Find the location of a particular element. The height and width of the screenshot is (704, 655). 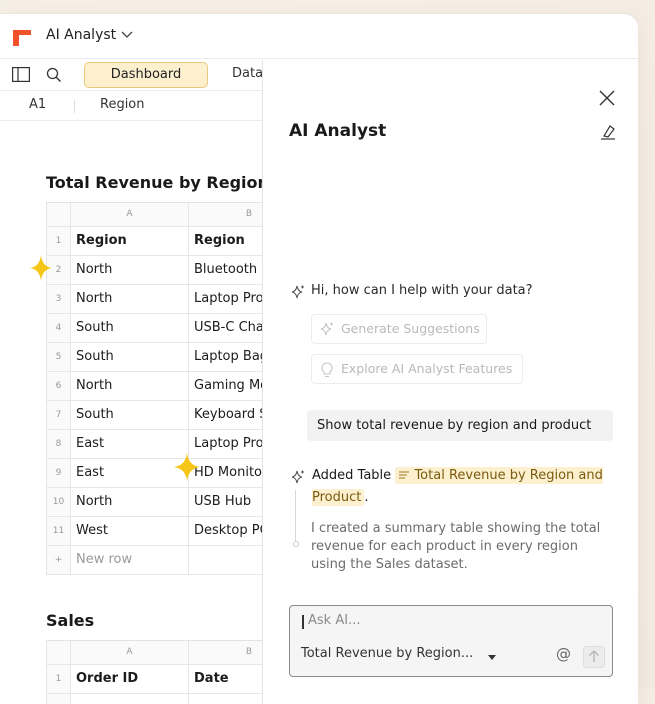

table-row: 11 West Desktop PC is located at coordinates (154, 531).